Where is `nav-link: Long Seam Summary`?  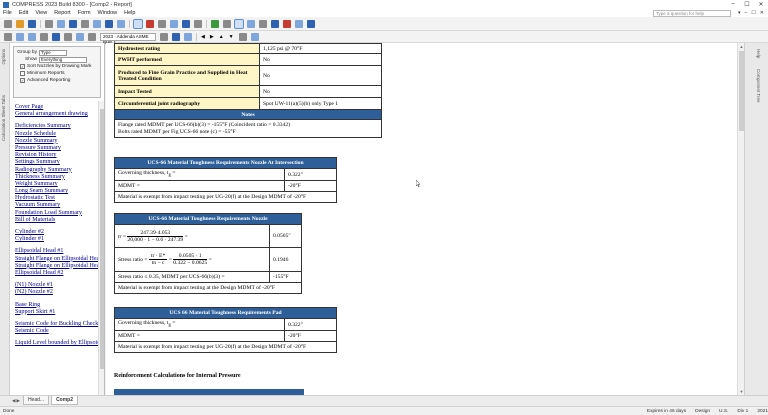
nav-link: Long Seam Summary is located at coordinates (59, 191).